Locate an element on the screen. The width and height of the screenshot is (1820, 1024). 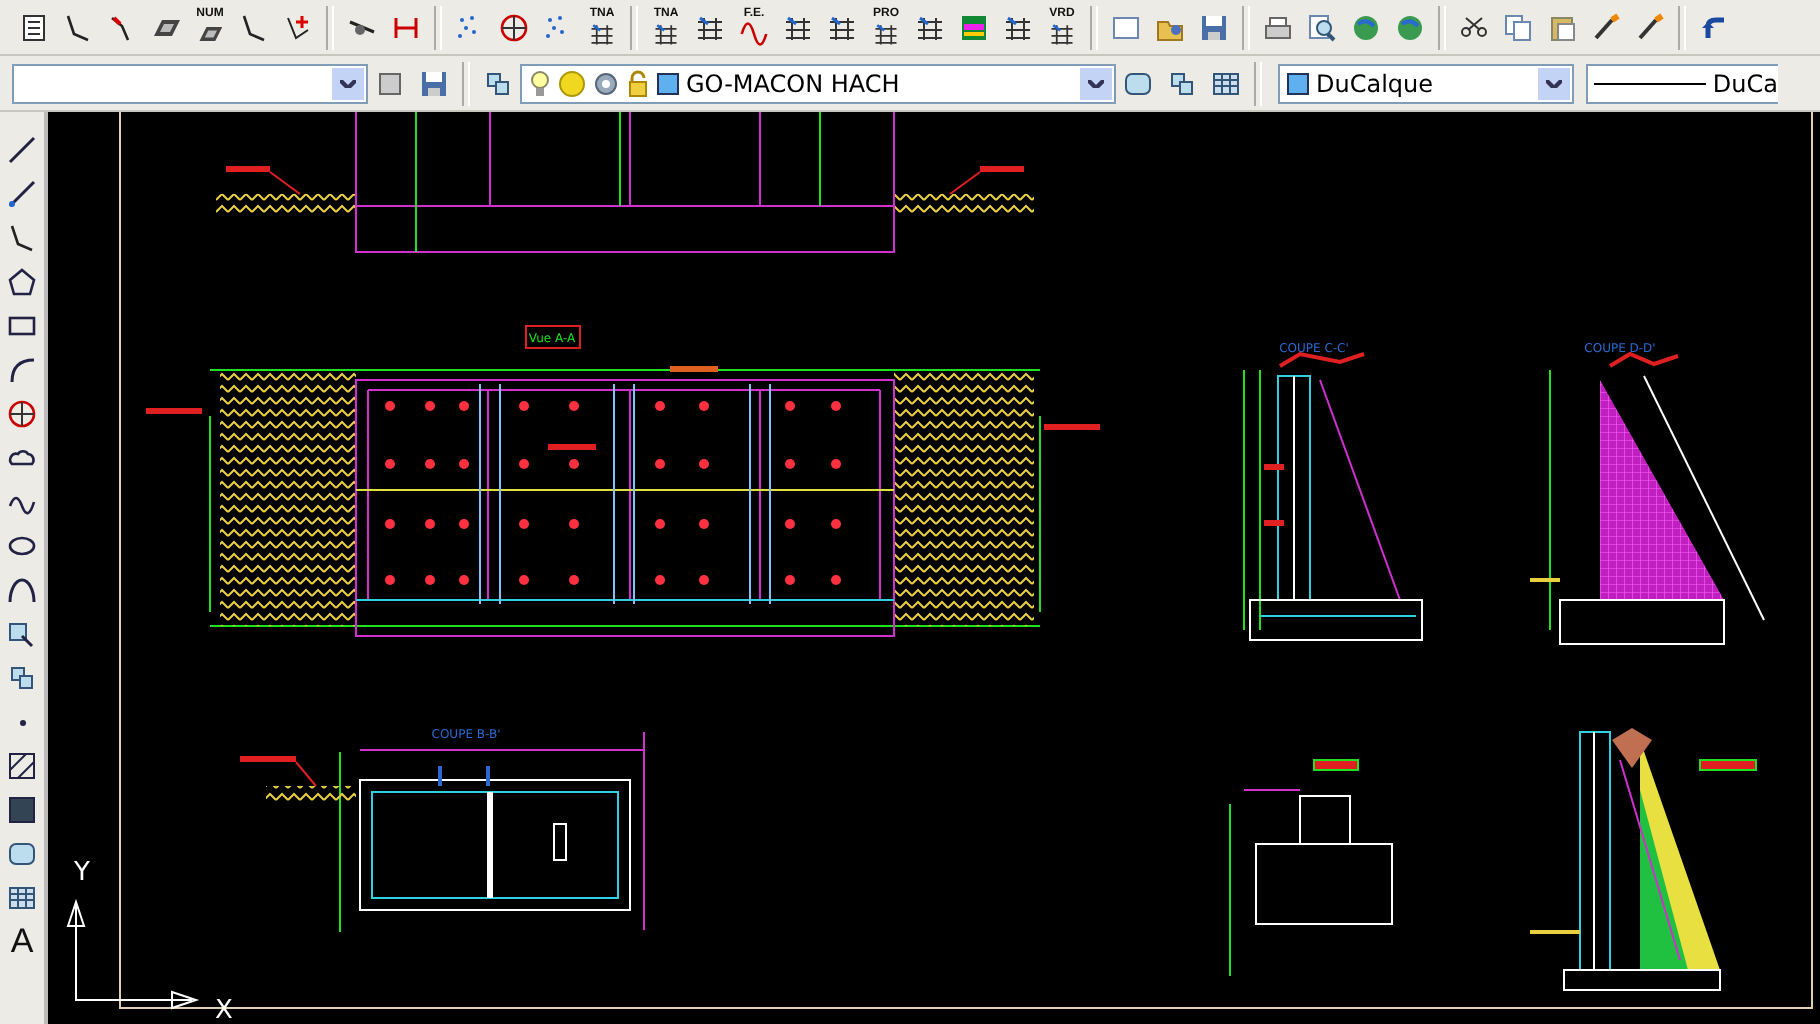
linetype-dropdown: DuCa is located at coordinates (1682, 83).